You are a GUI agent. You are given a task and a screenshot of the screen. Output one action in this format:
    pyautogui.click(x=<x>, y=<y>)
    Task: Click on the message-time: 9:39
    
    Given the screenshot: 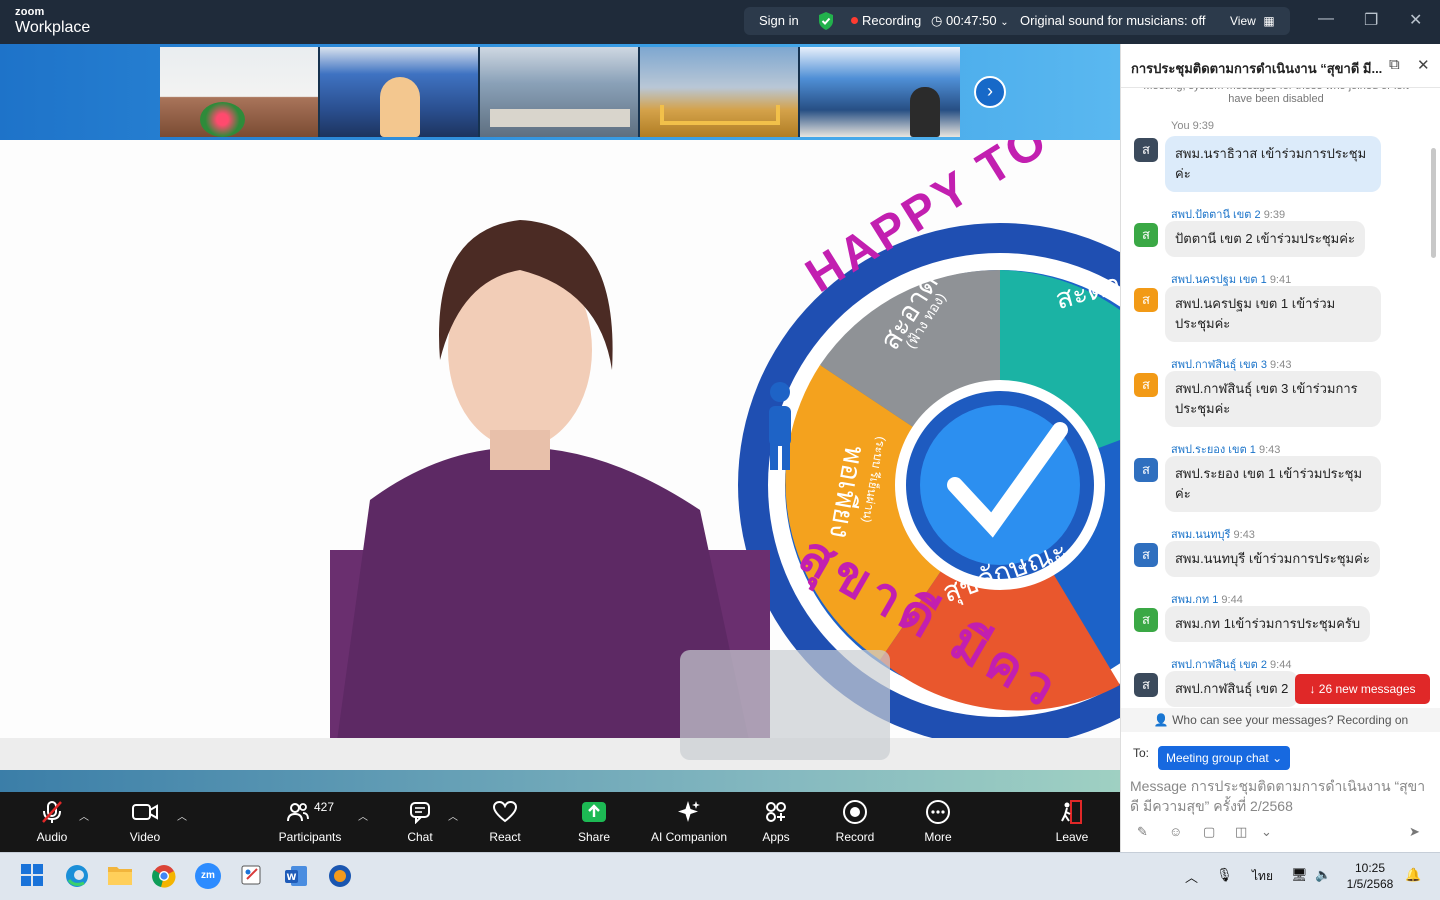 What is the action you would take?
    pyautogui.click(x=1203, y=126)
    